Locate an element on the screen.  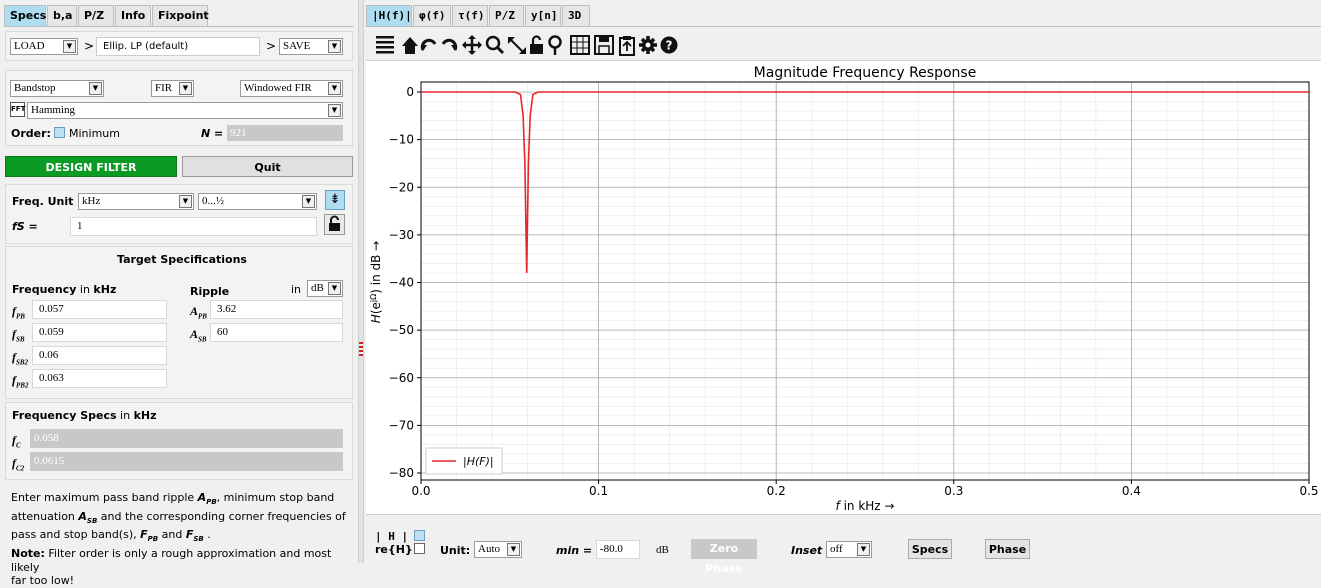
design-filter-button: DESIGN FILTER is located at coordinates (91, 166).